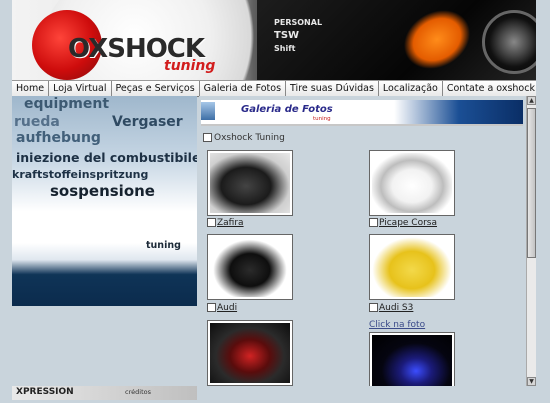 The width and height of the screenshot is (550, 403). Describe the element at coordinates (138, 392) in the screenshot. I see `credits-link: créditos` at that location.